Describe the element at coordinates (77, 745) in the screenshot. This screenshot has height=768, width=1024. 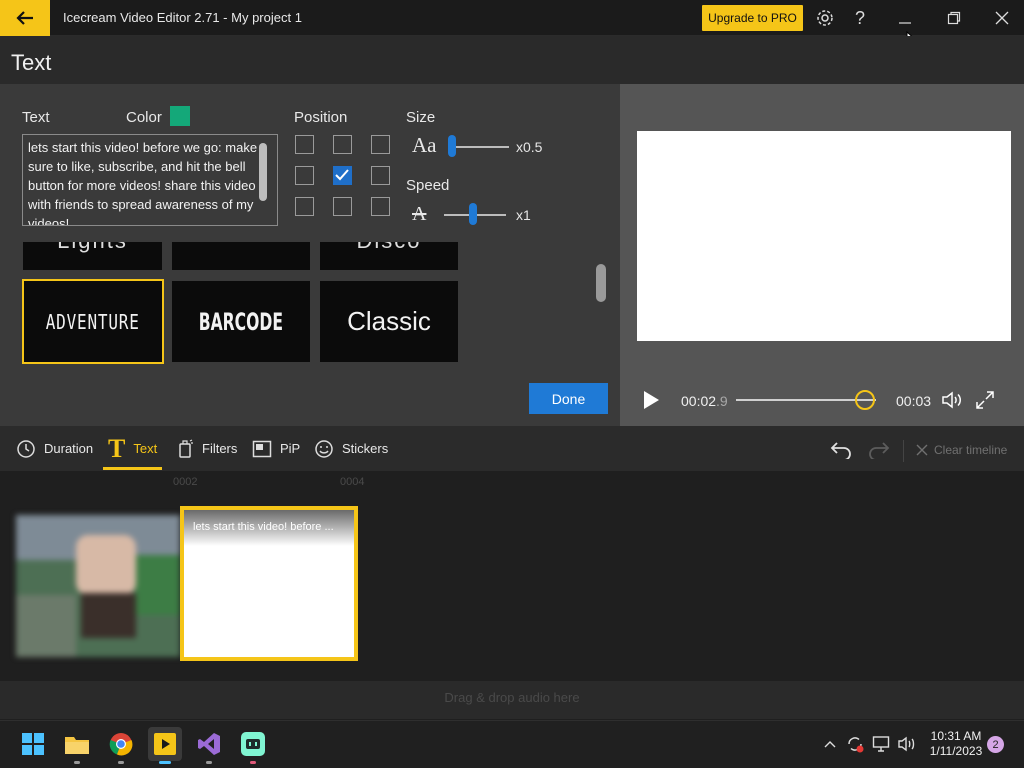
I see `file-explorer-icon` at that location.